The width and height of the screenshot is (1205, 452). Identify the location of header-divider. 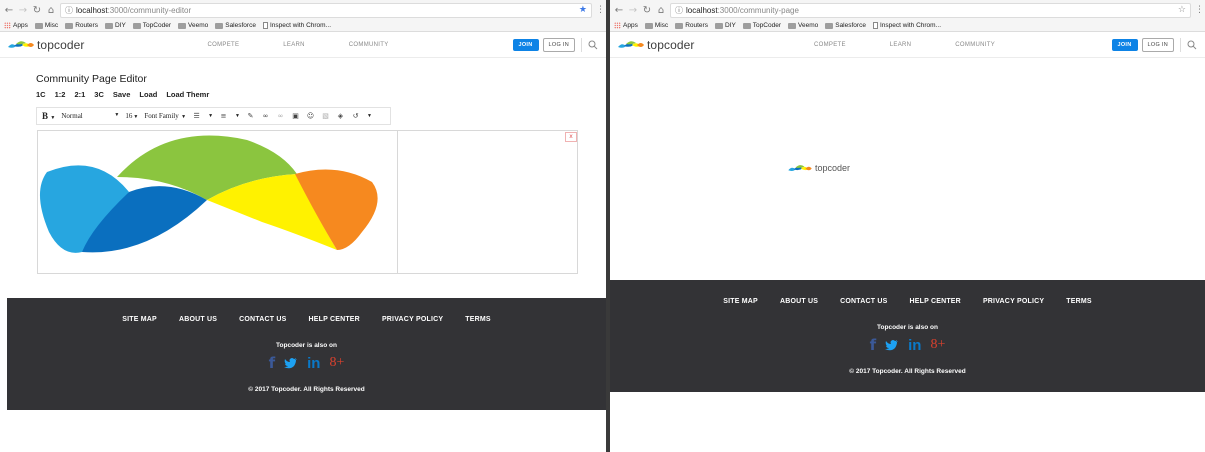
(1180, 44).